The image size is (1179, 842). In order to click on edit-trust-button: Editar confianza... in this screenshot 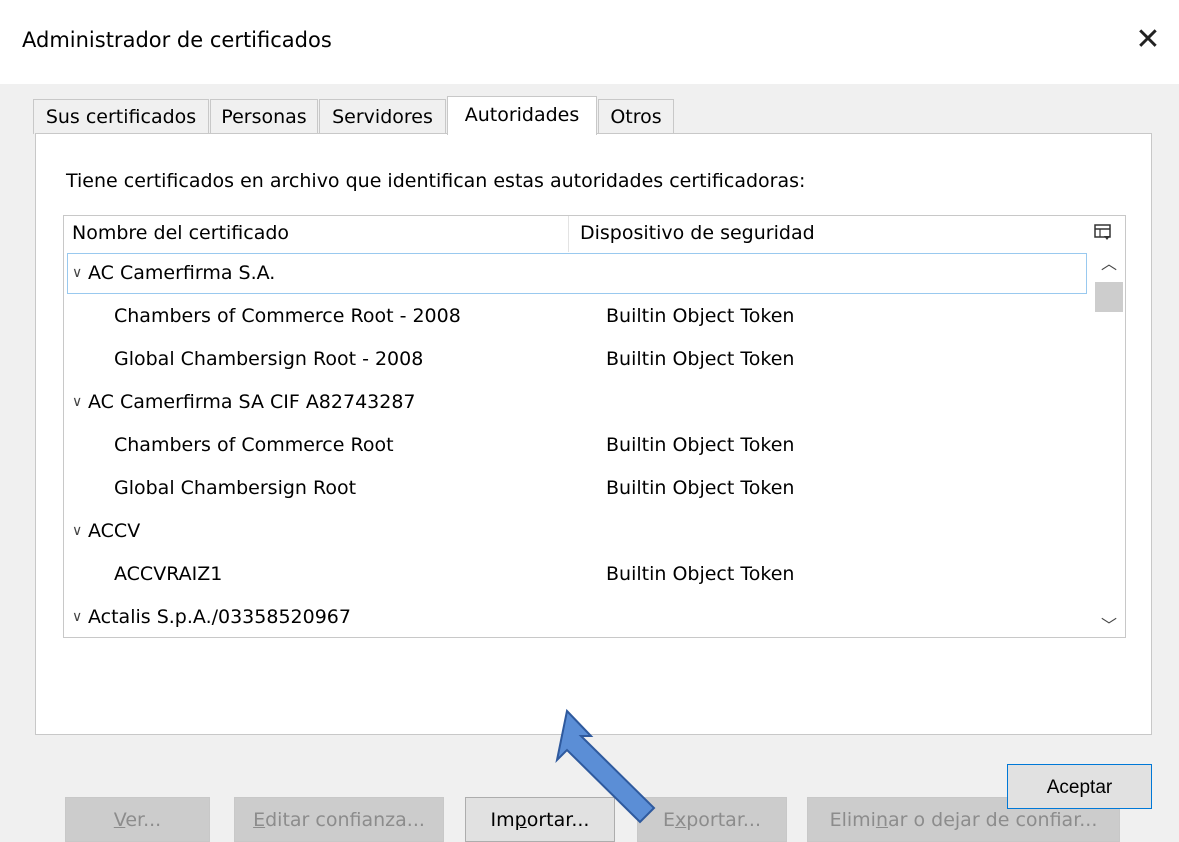, I will do `click(339, 819)`.